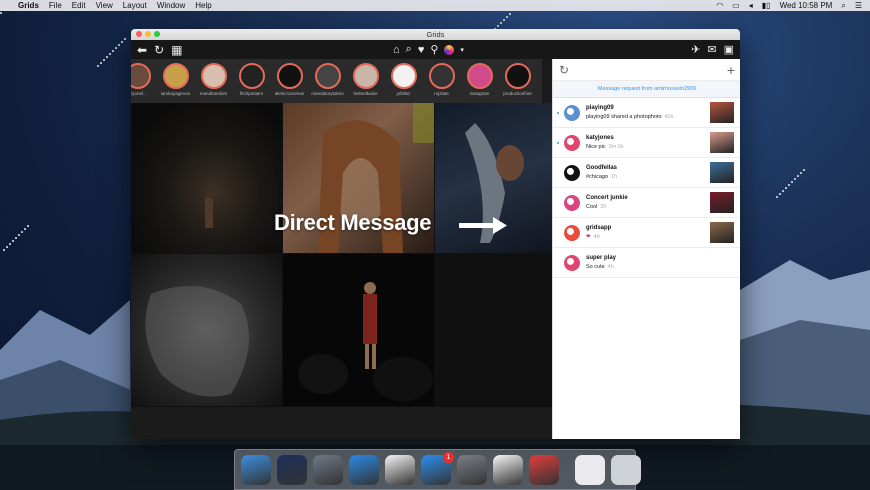  I want to click on location-pin-icon: ⚲, so click(434, 49).